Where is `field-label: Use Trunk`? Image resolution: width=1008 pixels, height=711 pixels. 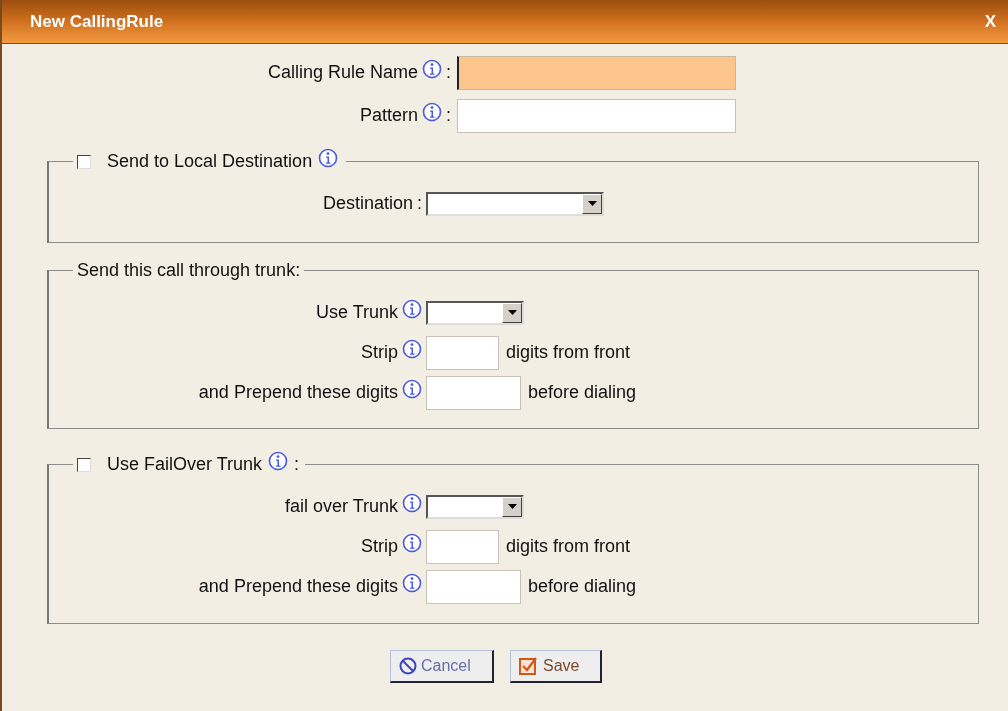 field-label: Use Trunk is located at coordinates (356, 312).